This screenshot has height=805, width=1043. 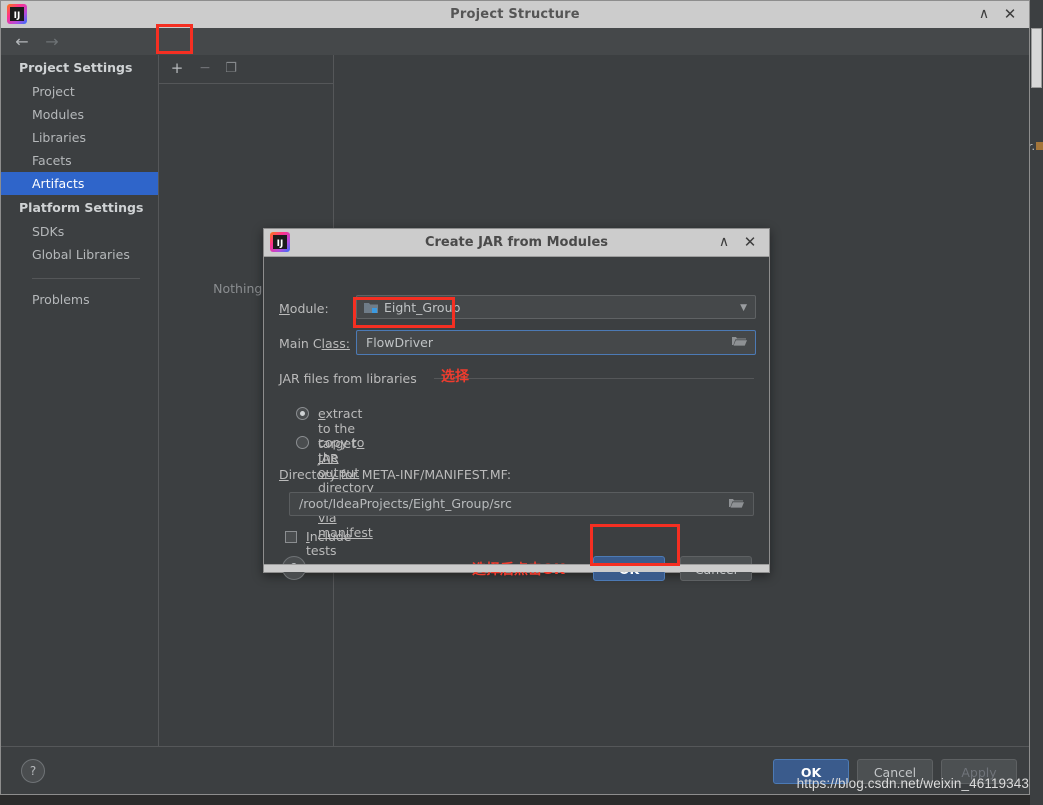 What do you see at coordinates (284, 308) in the screenshot?
I see `module-label-mnemonic: M` at bounding box center [284, 308].